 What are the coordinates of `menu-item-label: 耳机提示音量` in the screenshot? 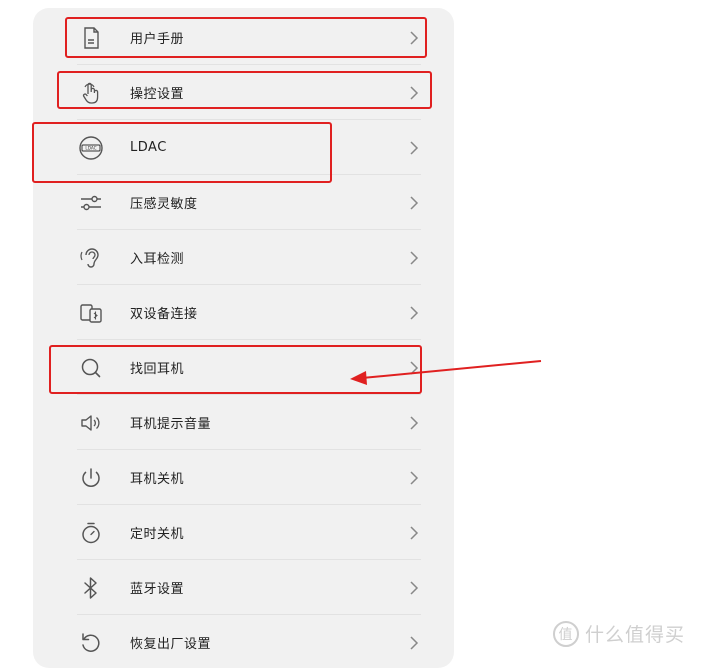 It's located at (171, 424).